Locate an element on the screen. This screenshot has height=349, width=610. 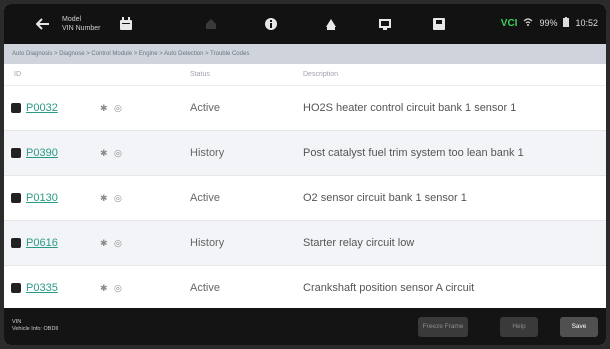
battery-level: 99% is located at coordinates (548, 23).